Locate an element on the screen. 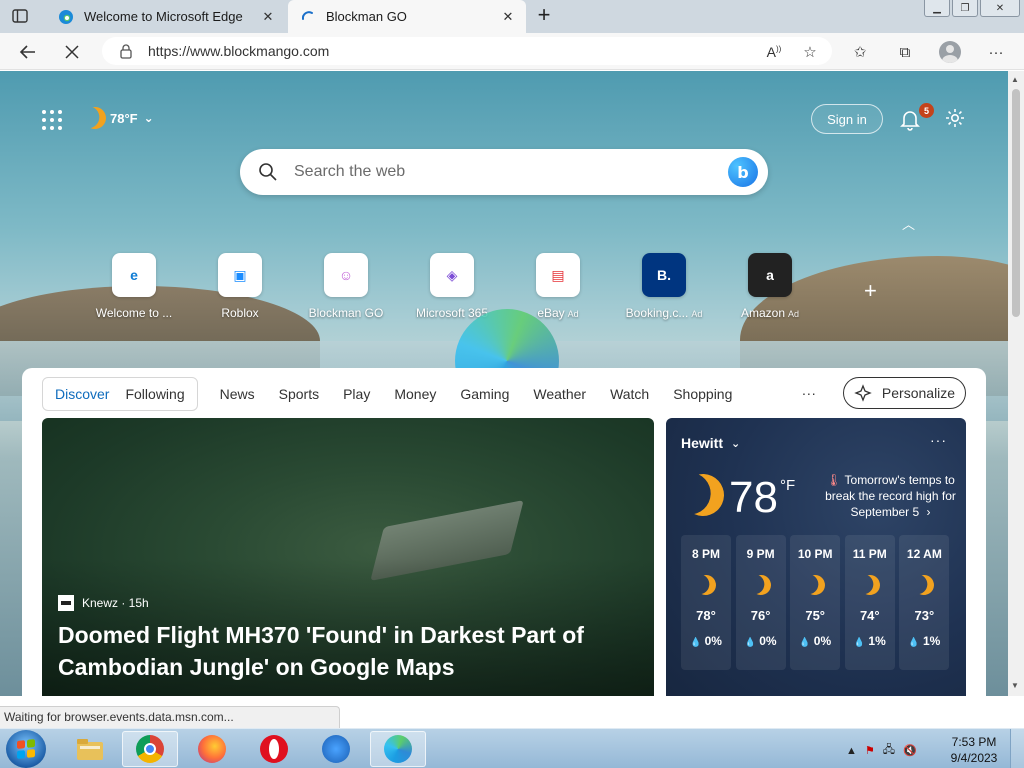 The image size is (1024, 768). collapse-quicklinks-icon: ︿ is located at coordinates (908, 223).